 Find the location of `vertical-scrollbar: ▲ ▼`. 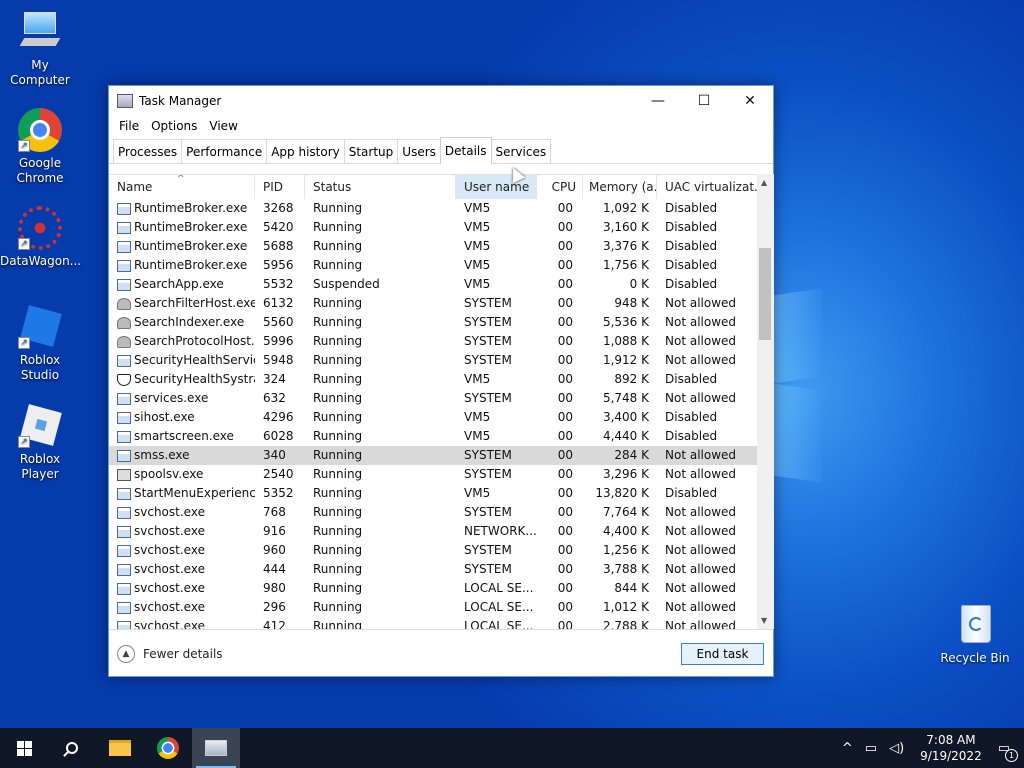

vertical-scrollbar: ▲ ▼ is located at coordinates (765, 401).